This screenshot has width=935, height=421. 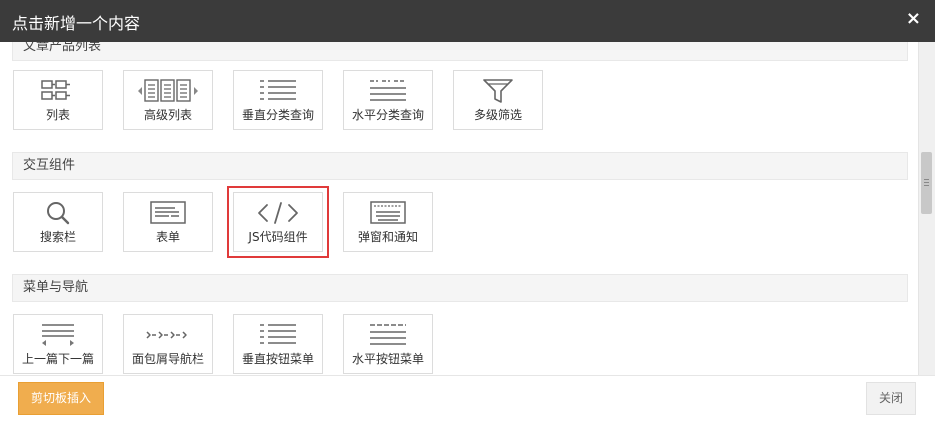 I want to click on card-vertical-button-menu: 垂直按钮菜单, so click(x=278, y=344).